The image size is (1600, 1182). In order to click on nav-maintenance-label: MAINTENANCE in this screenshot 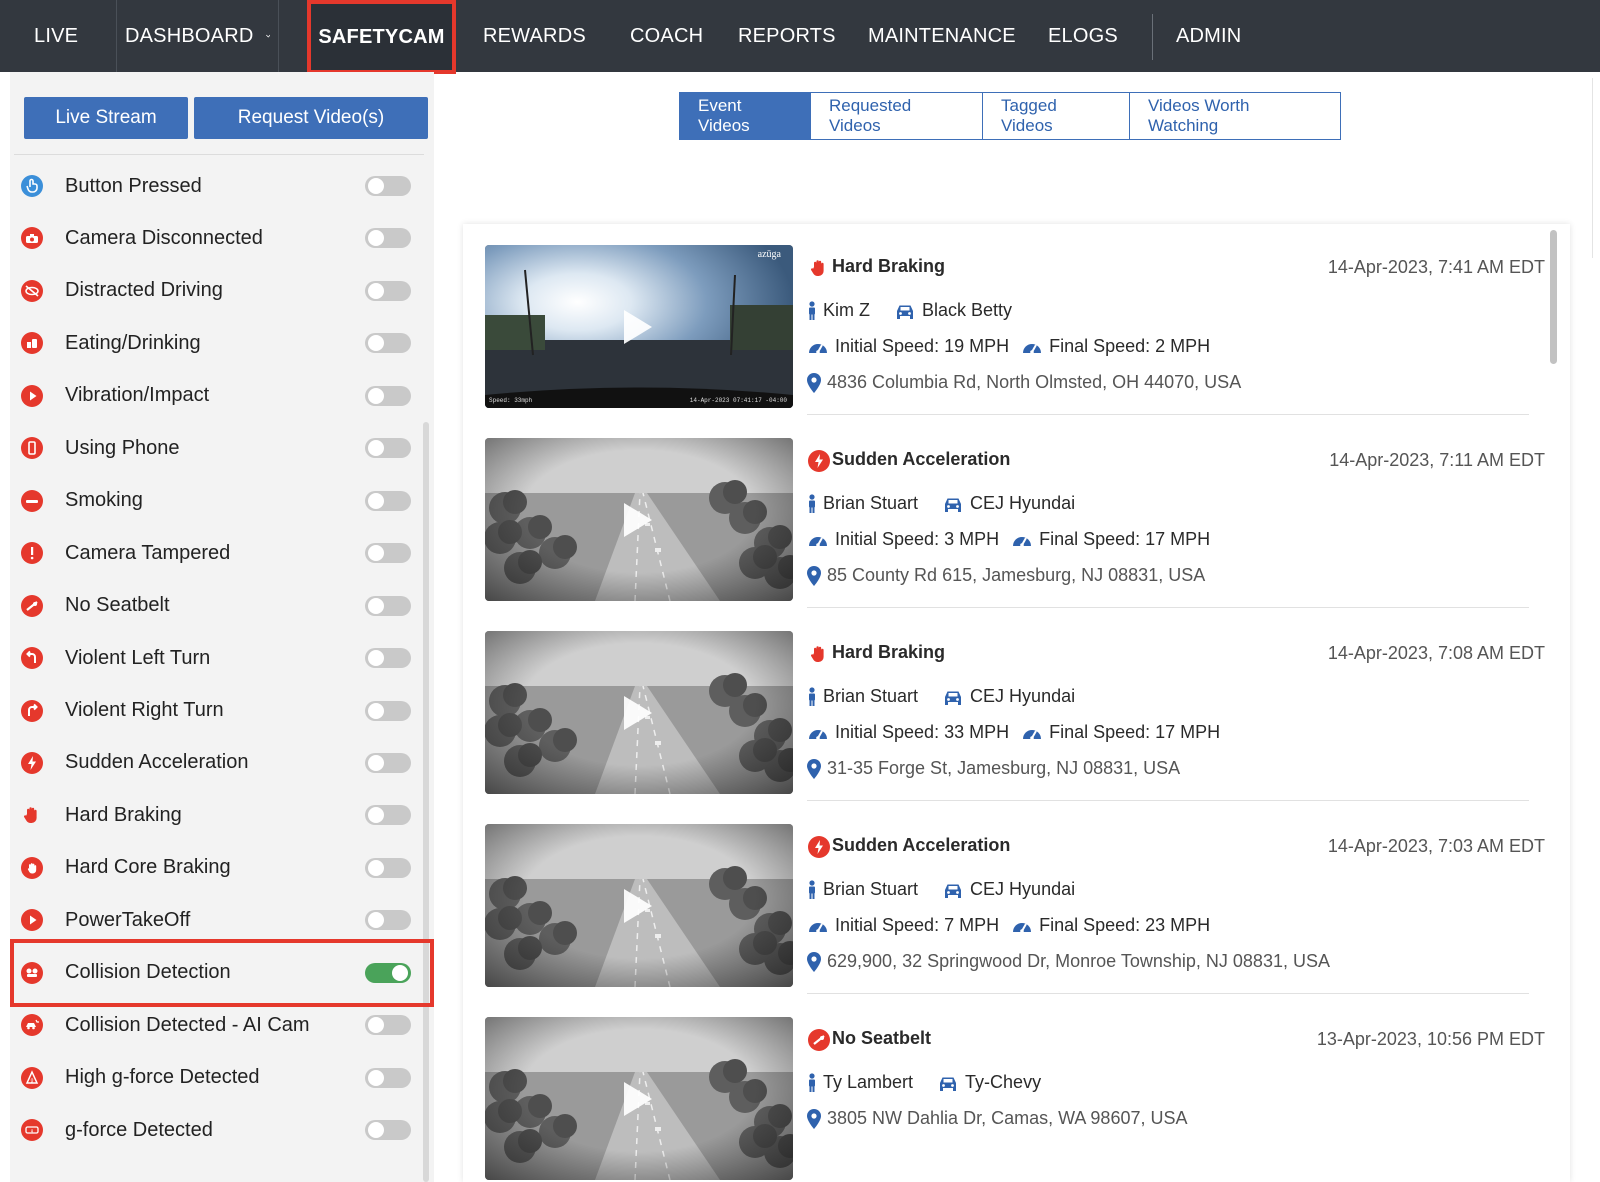, I will do `click(942, 35)`.